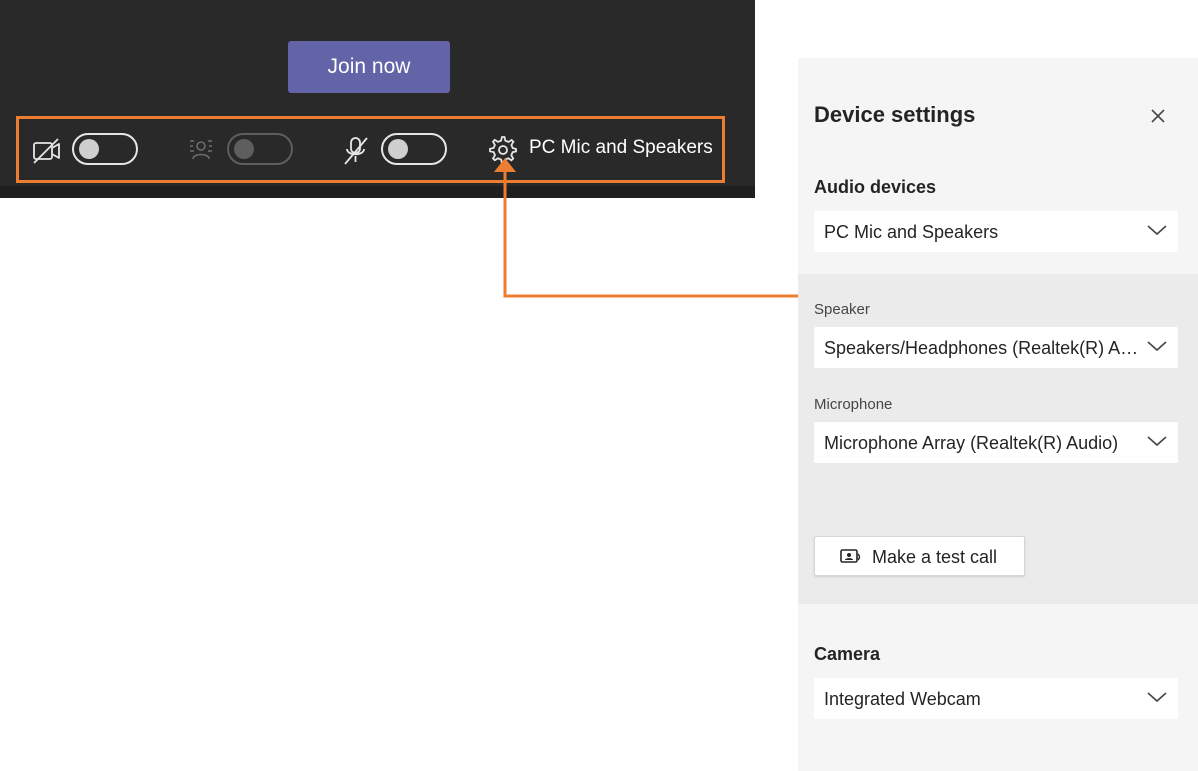 This screenshot has height=771, width=1198. Describe the element at coordinates (850, 556) in the screenshot. I see `test-call-icon` at that location.